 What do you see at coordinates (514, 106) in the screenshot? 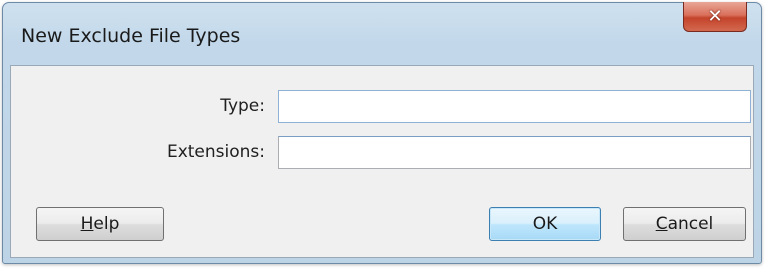
I see `type-input` at bounding box center [514, 106].